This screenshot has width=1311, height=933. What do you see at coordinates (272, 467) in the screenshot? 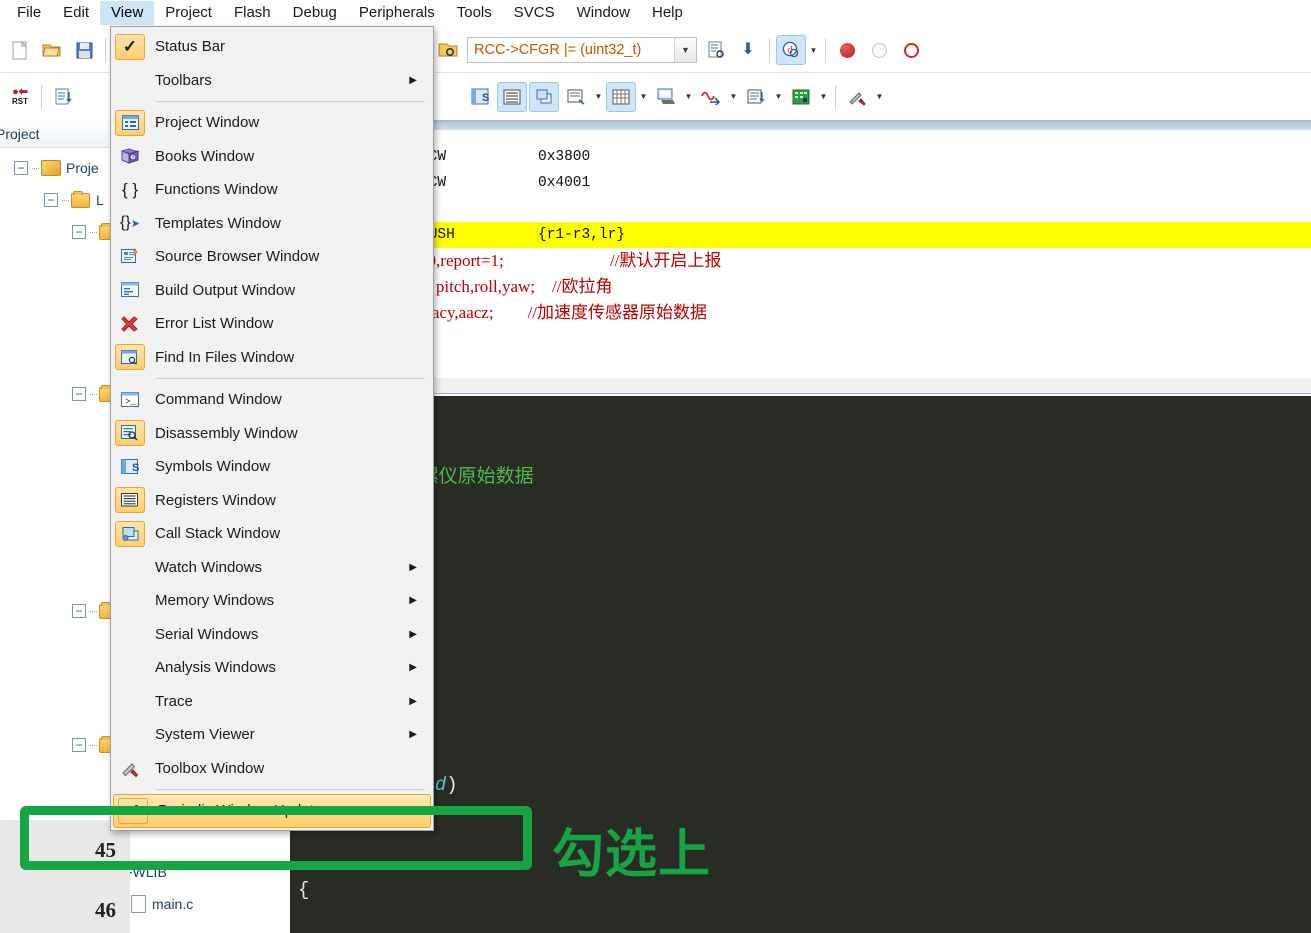
I see `menu-item-symbols-window: S Symbols Window` at bounding box center [272, 467].